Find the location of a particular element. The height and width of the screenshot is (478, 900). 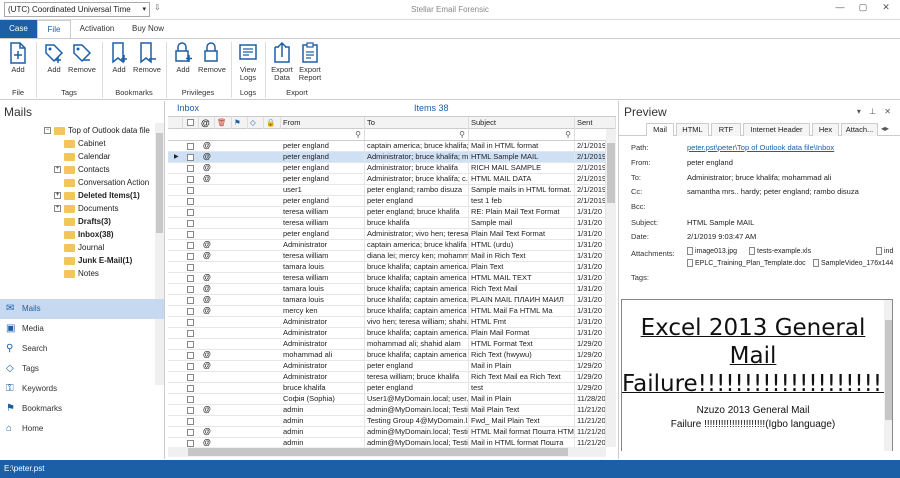

body-scrollbar is located at coordinates (888, 375).